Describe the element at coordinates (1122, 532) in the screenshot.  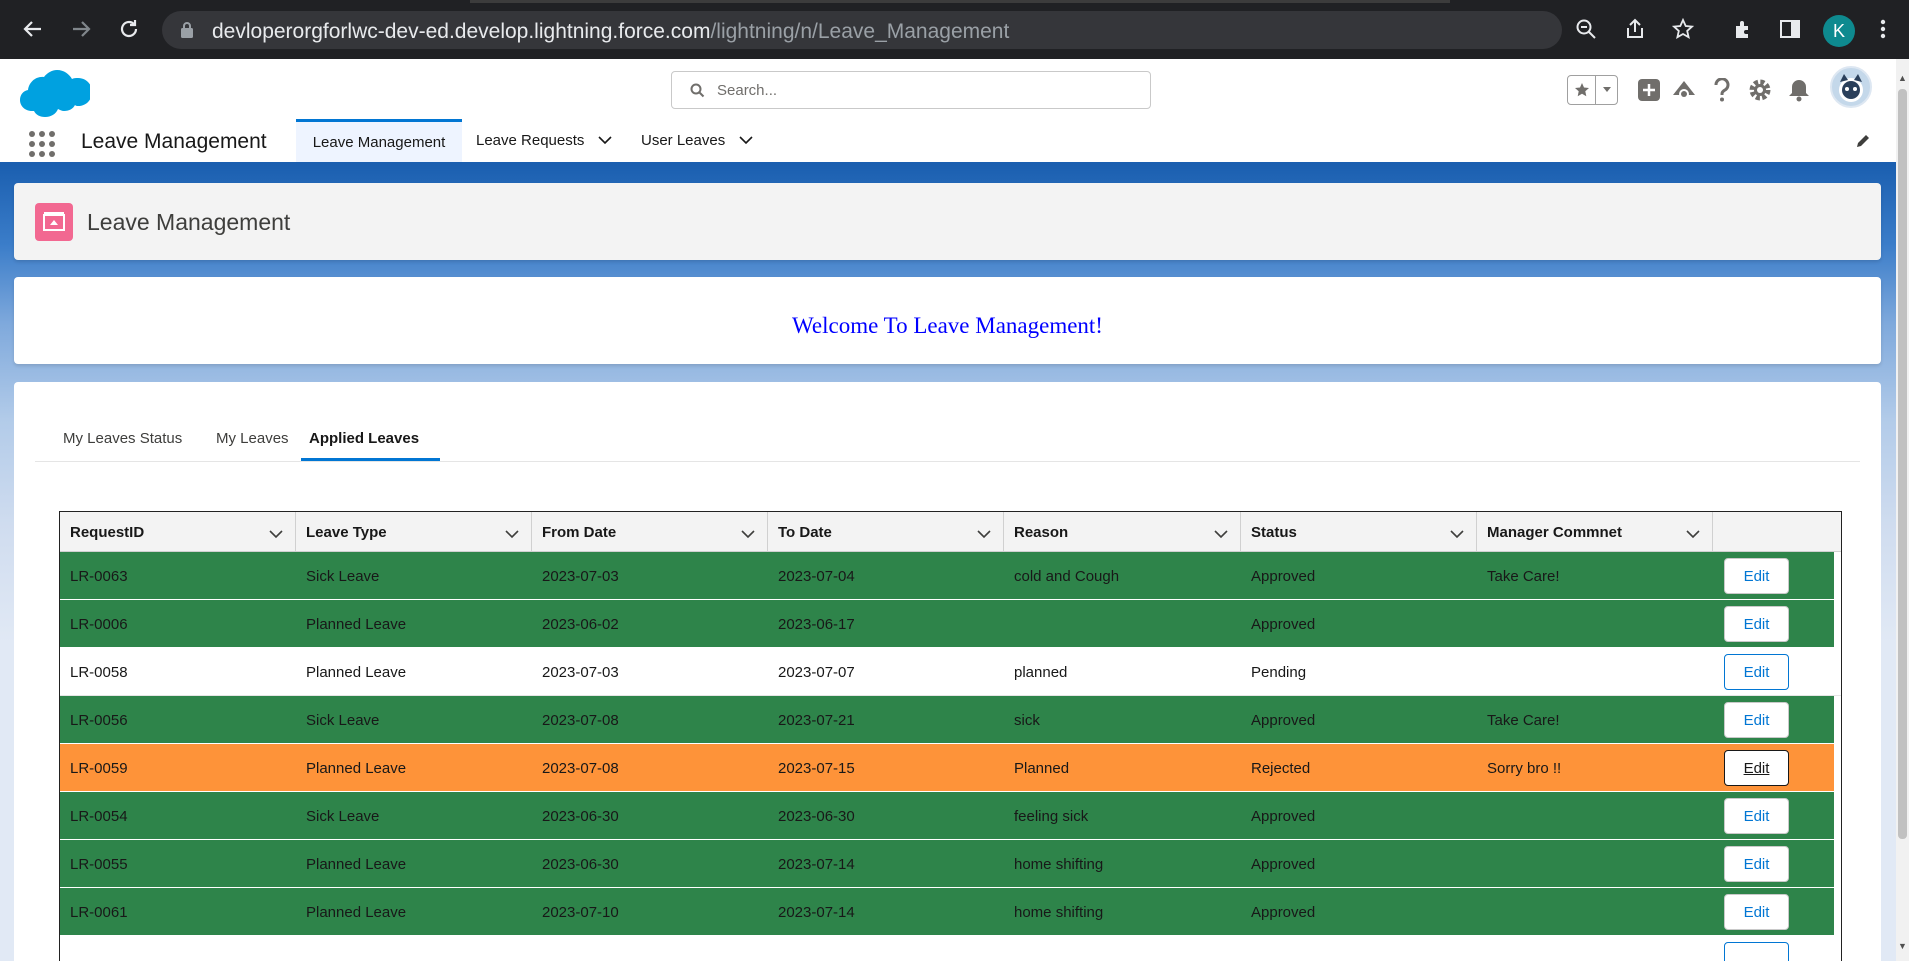
I see `column-header-reason: Reason` at that location.